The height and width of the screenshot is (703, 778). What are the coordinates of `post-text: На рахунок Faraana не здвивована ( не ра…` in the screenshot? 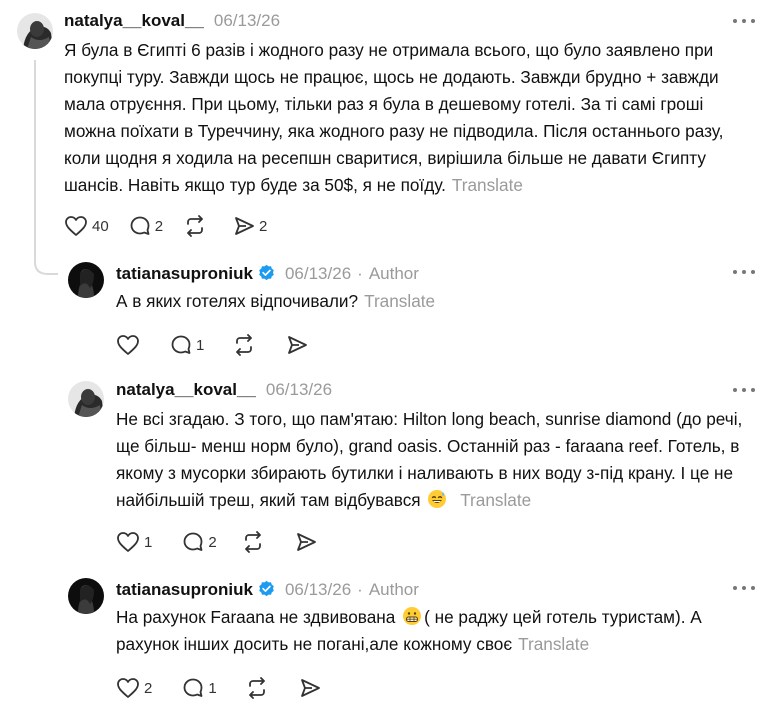 It's located at (436, 631).